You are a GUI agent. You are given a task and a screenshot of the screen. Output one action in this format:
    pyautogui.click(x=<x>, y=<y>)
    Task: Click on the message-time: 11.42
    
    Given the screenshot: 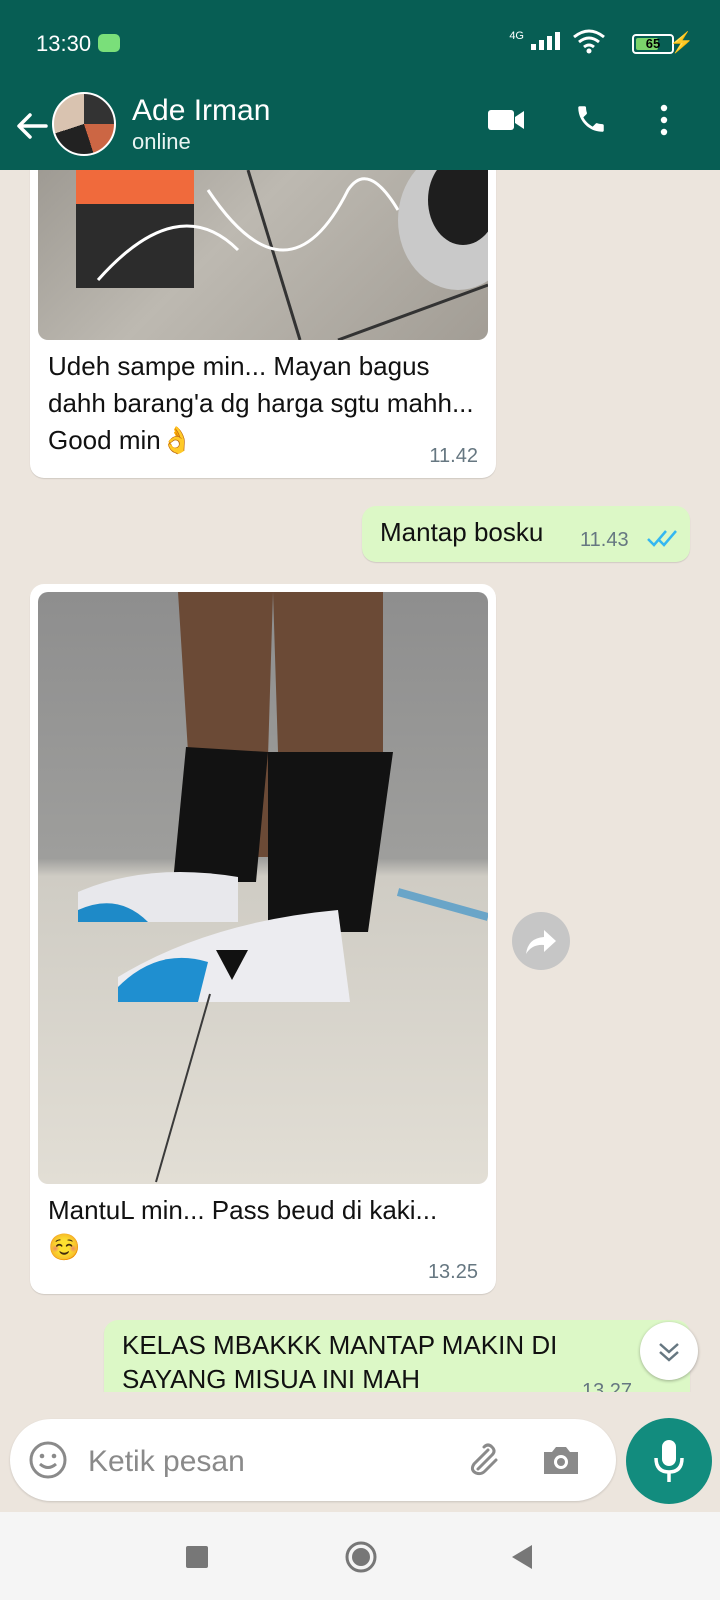 What is the action you would take?
    pyautogui.click(x=453, y=456)
    